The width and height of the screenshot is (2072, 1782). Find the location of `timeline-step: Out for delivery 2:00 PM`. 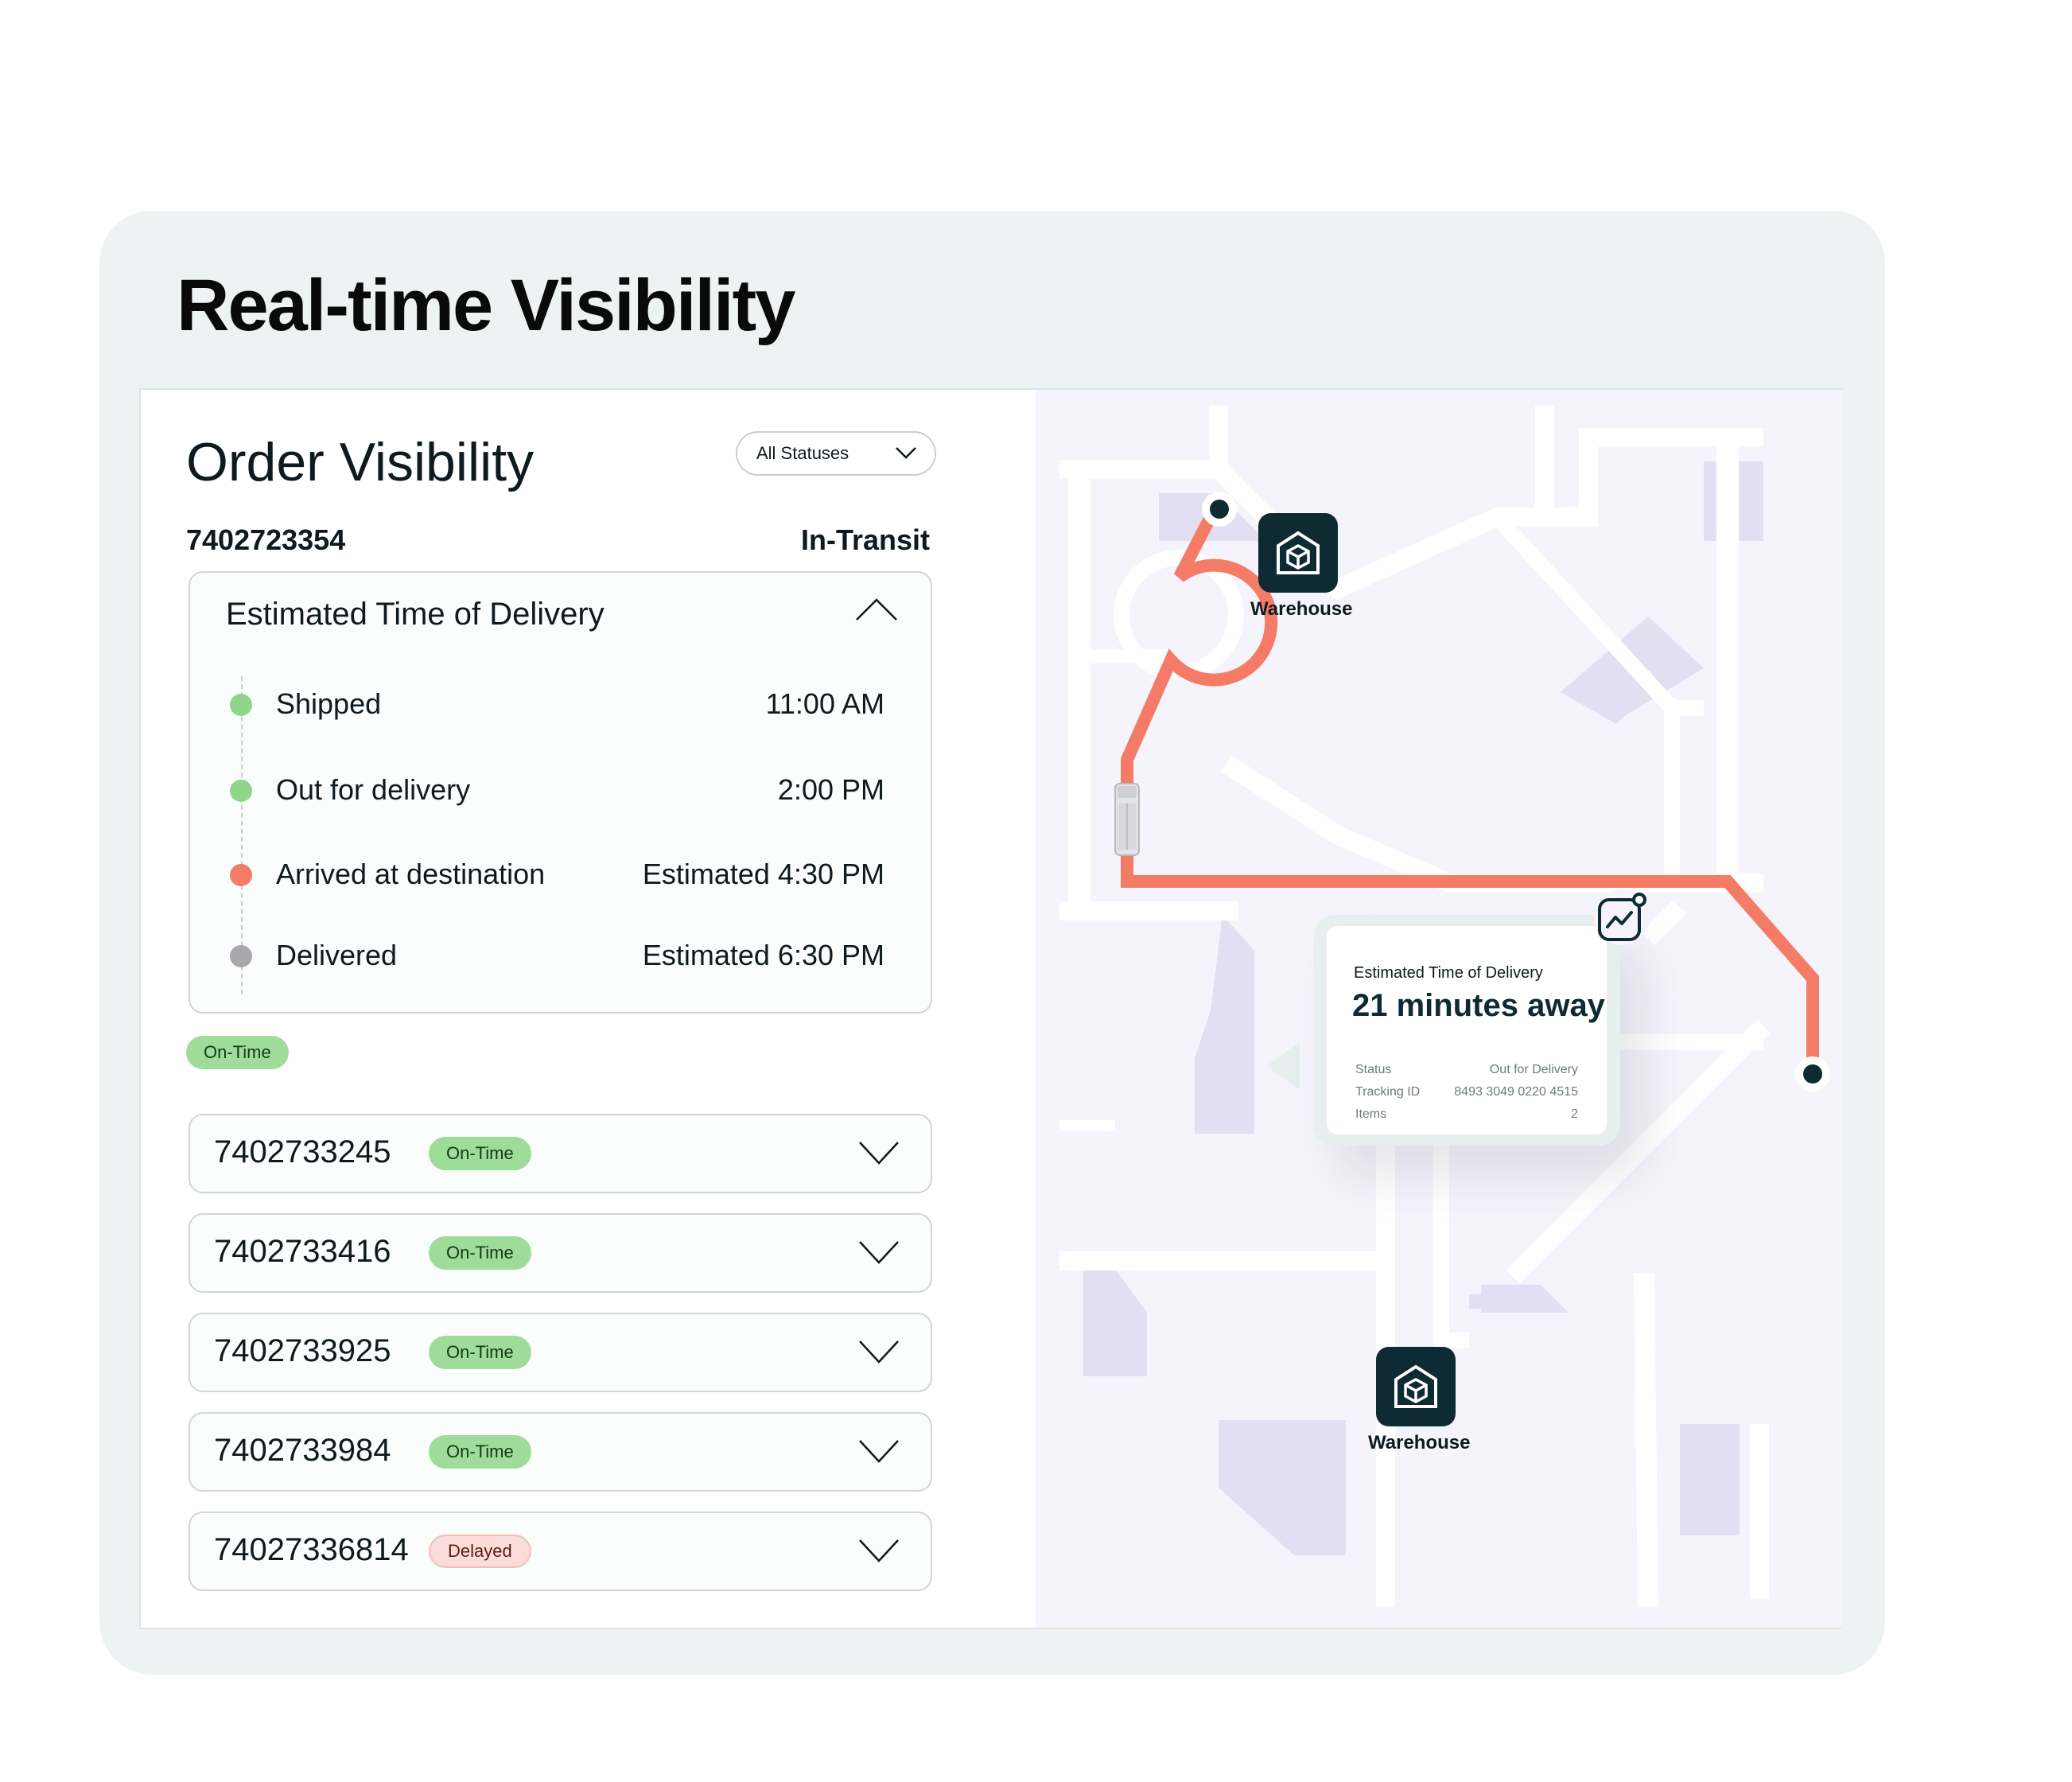

timeline-step: Out for delivery 2:00 PM is located at coordinates (560, 790).